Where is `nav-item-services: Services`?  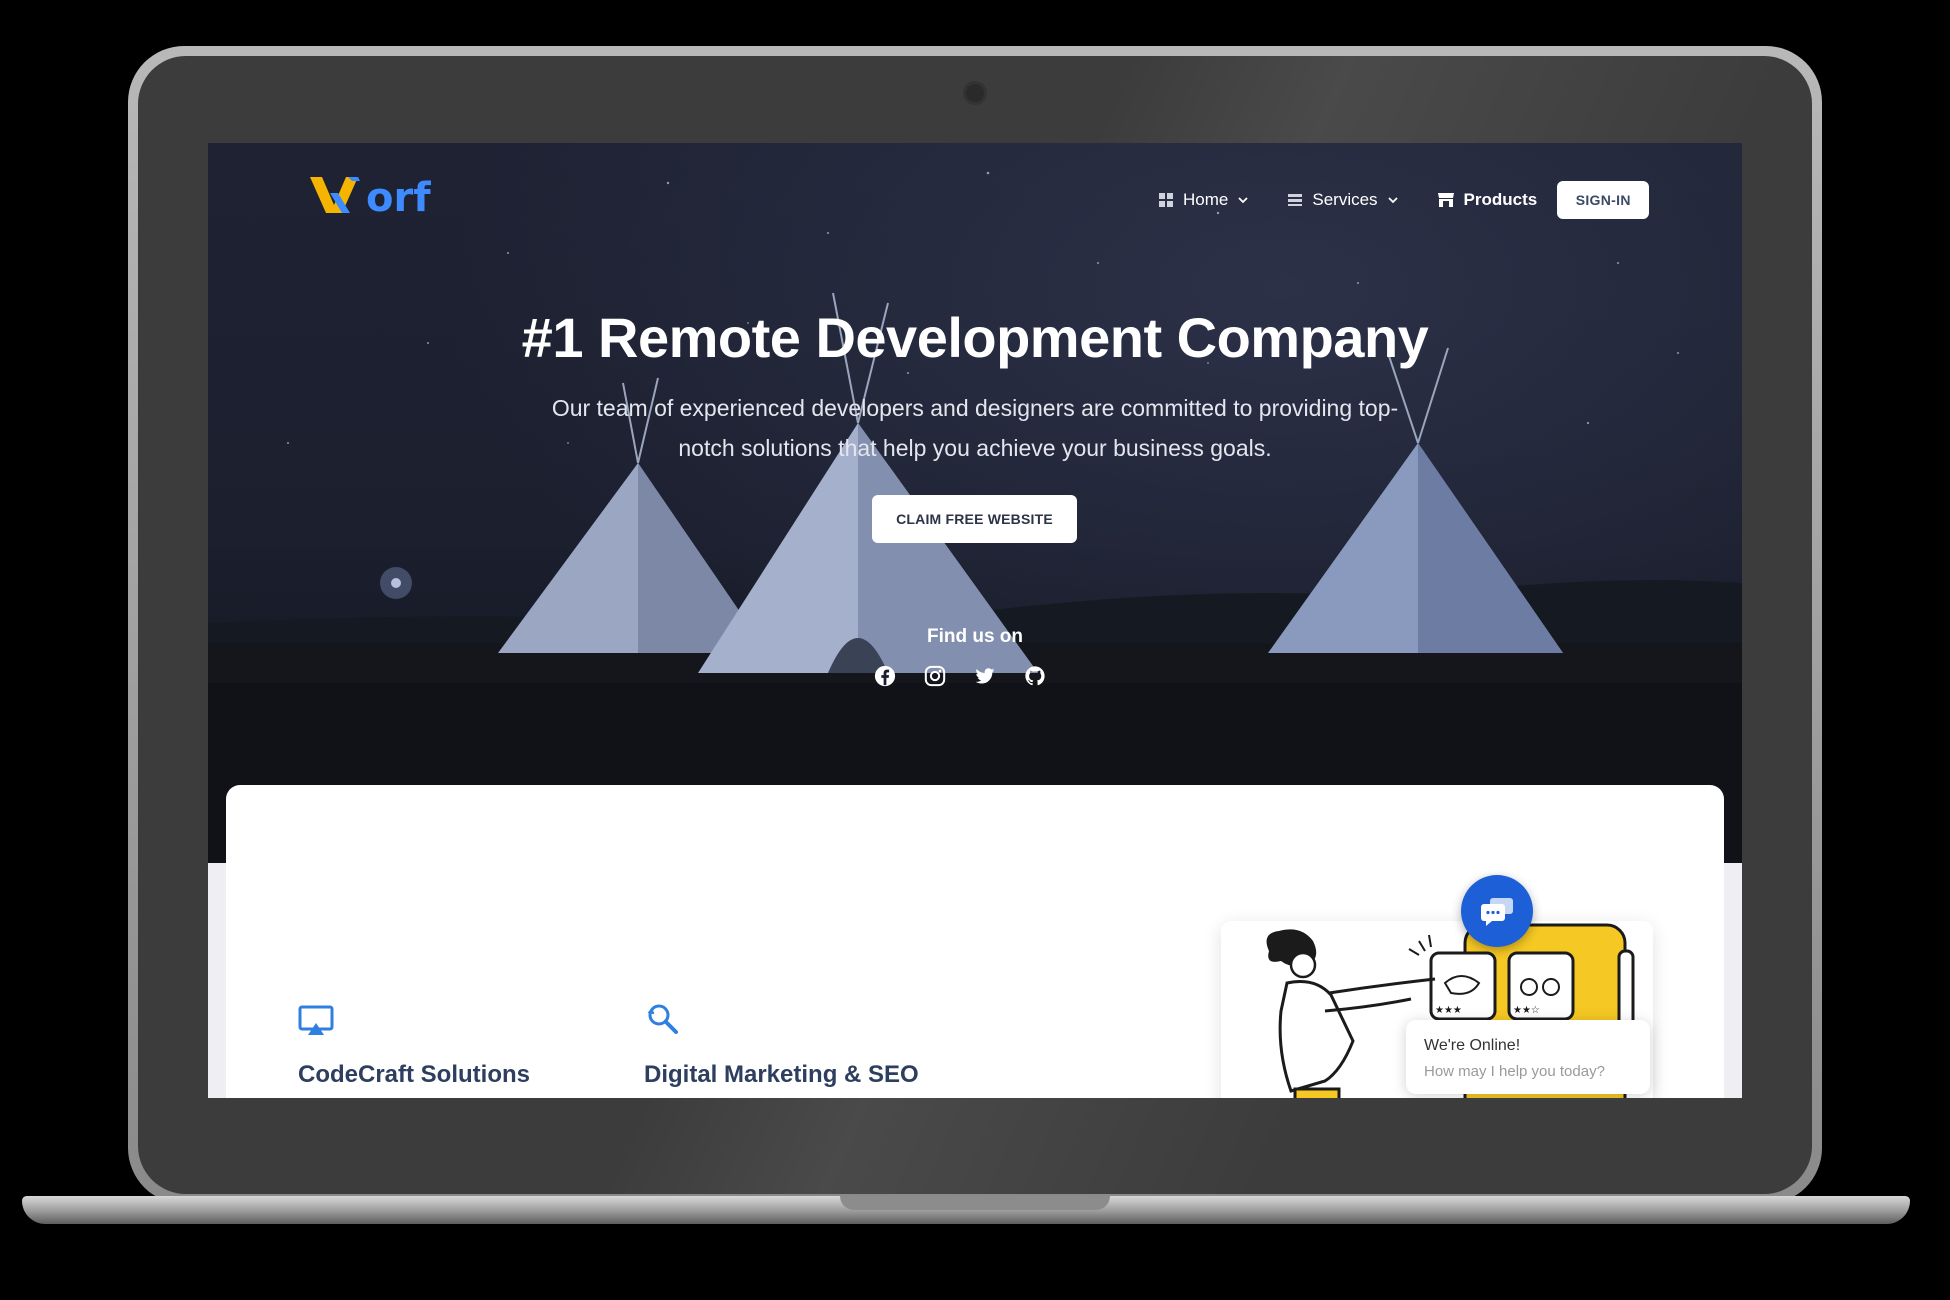
nav-item-services: Services is located at coordinates (1342, 200).